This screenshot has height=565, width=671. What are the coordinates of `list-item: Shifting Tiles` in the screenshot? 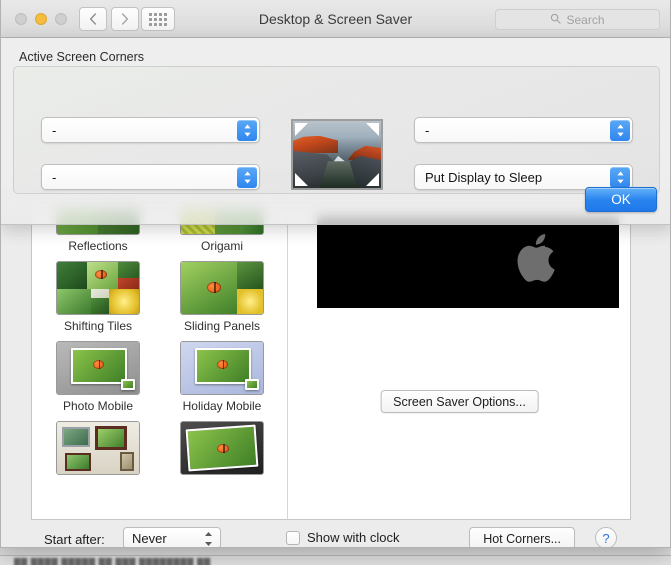 It's located at (98, 297).